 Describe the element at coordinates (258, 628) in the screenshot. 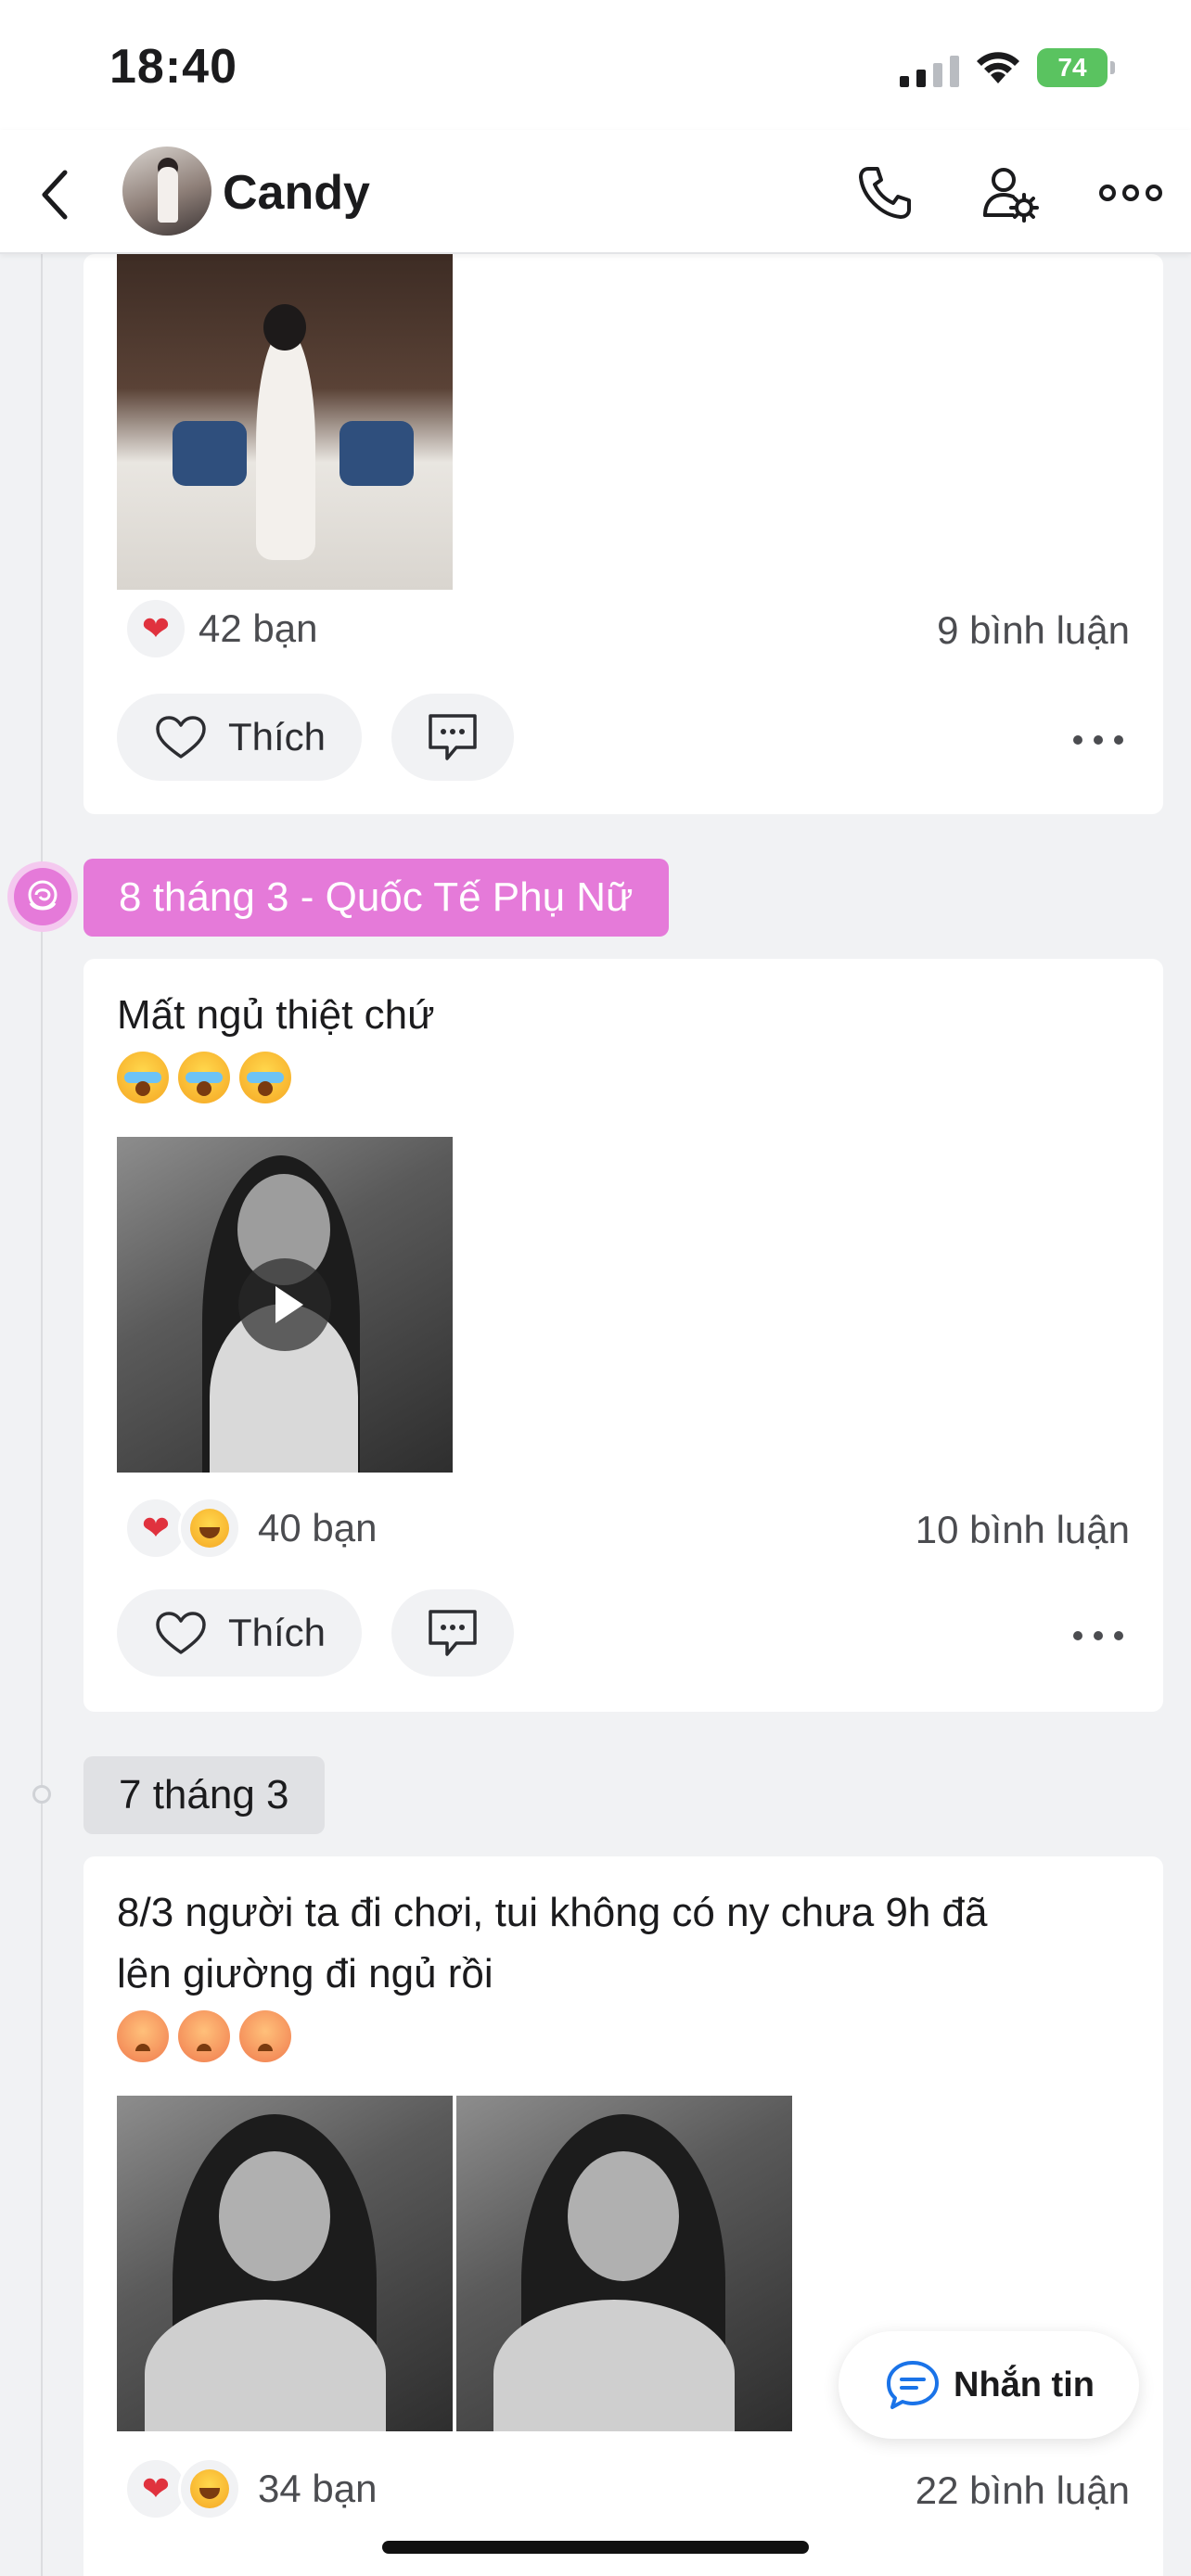

I see `reaction-count: 42 bạn` at that location.